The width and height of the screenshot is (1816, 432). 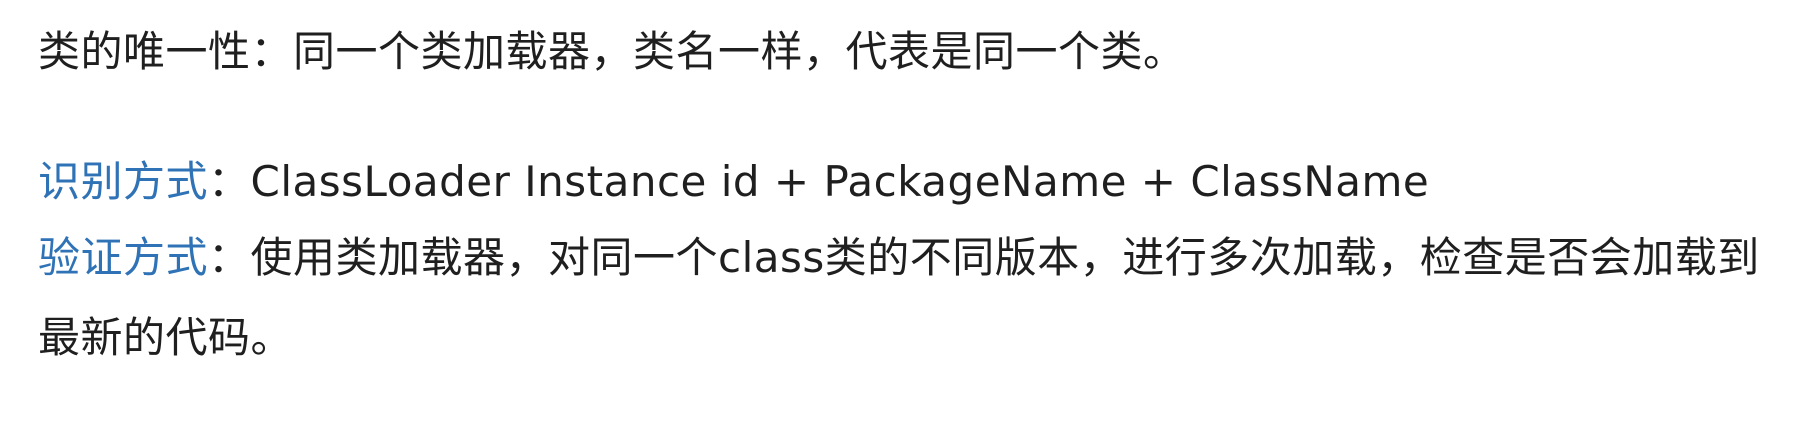 I want to click on verify-term: 验证方式, so click(x=123, y=257).